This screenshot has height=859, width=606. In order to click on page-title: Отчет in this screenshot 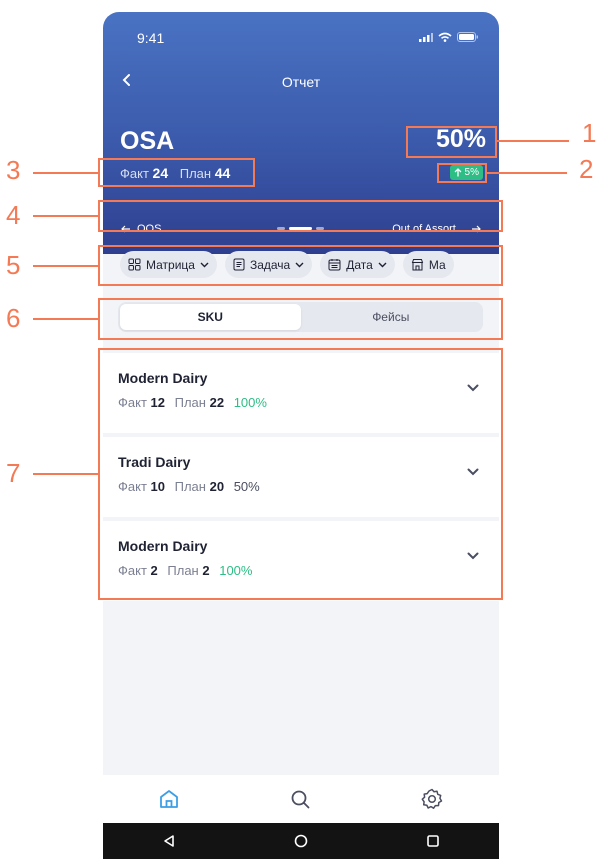, I will do `click(301, 82)`.